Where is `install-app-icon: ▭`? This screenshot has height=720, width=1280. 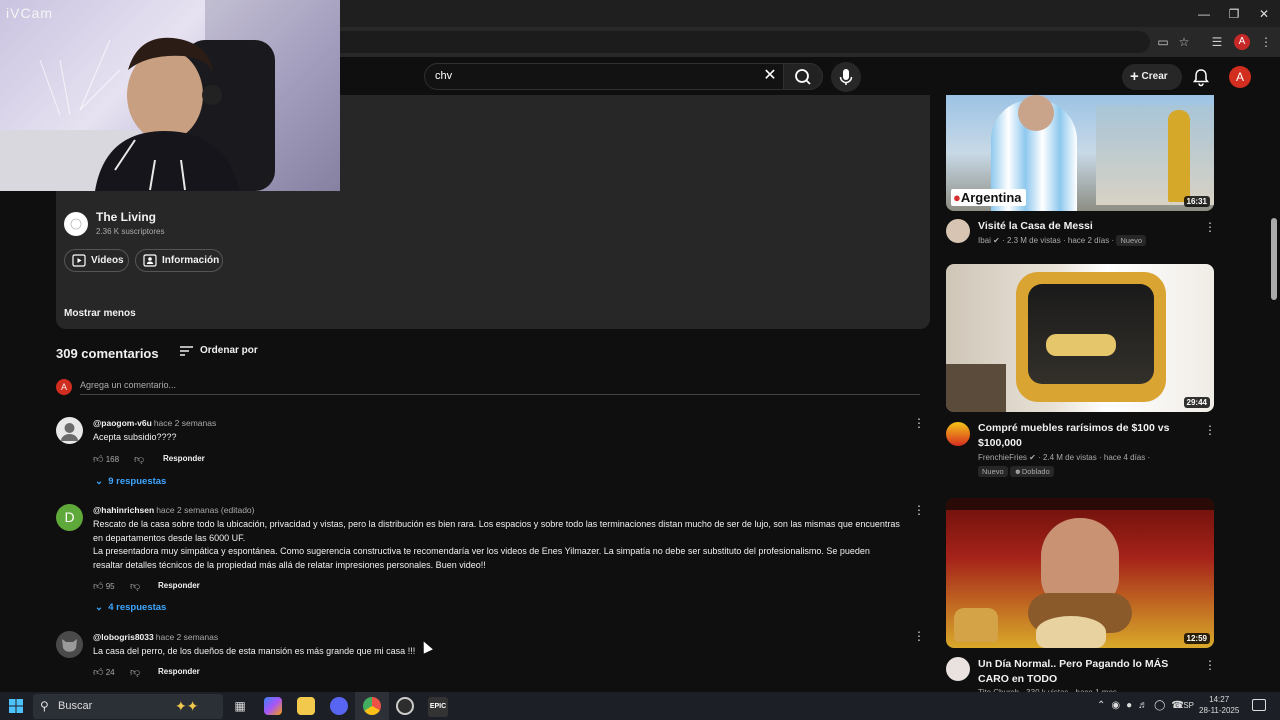 install-app-icon: ▭ is located at coordinates (1163, 42).